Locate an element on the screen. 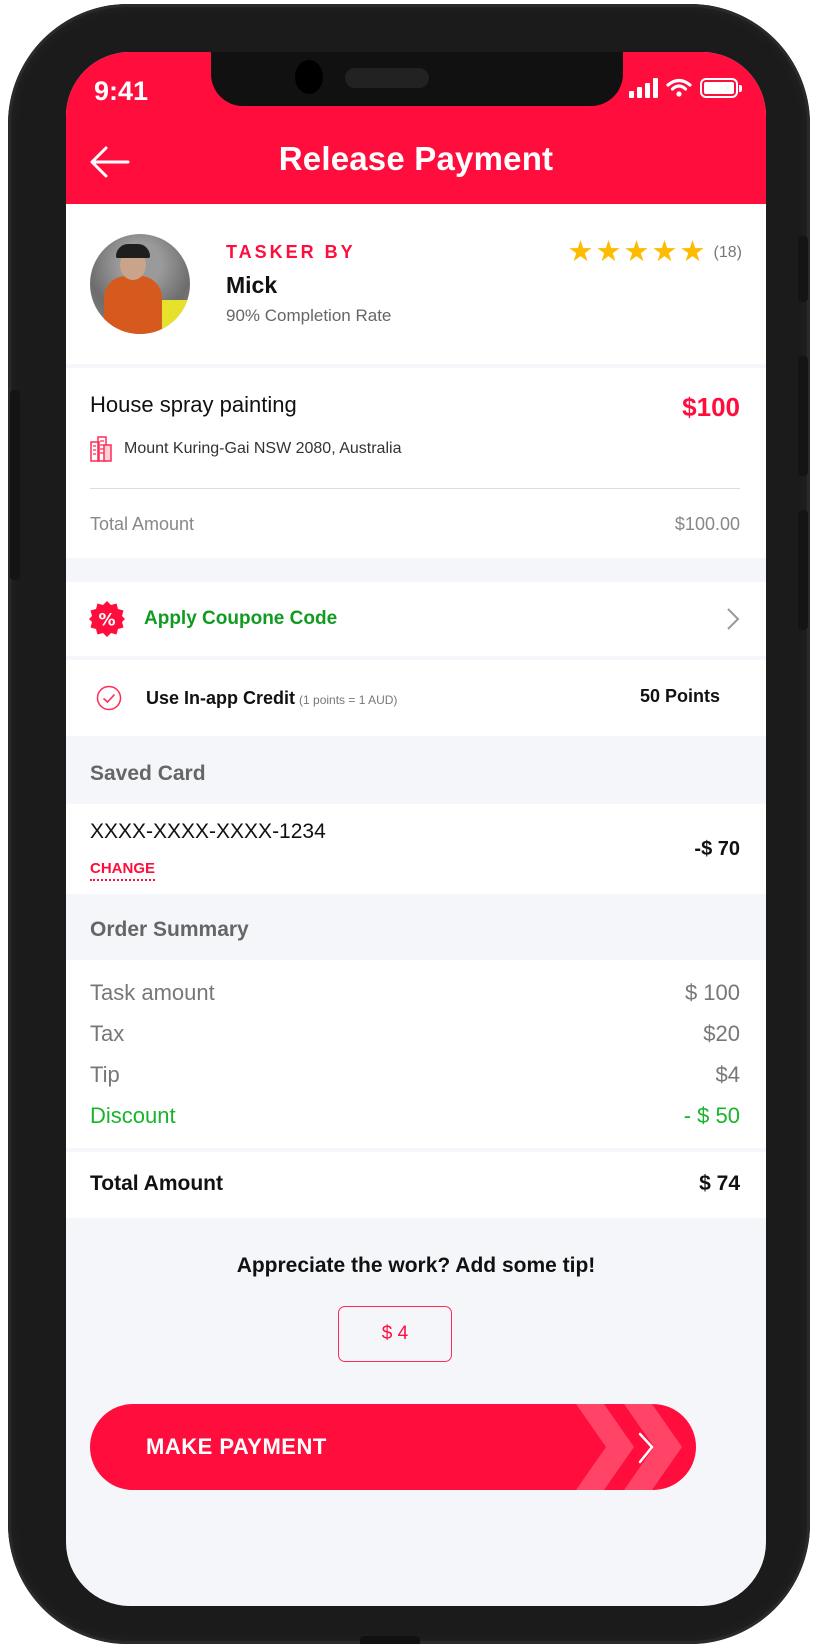 The height and width of the screenshot is (1648, 816). total-amount-value: $ 74 is located at coordinates (719, 1183).